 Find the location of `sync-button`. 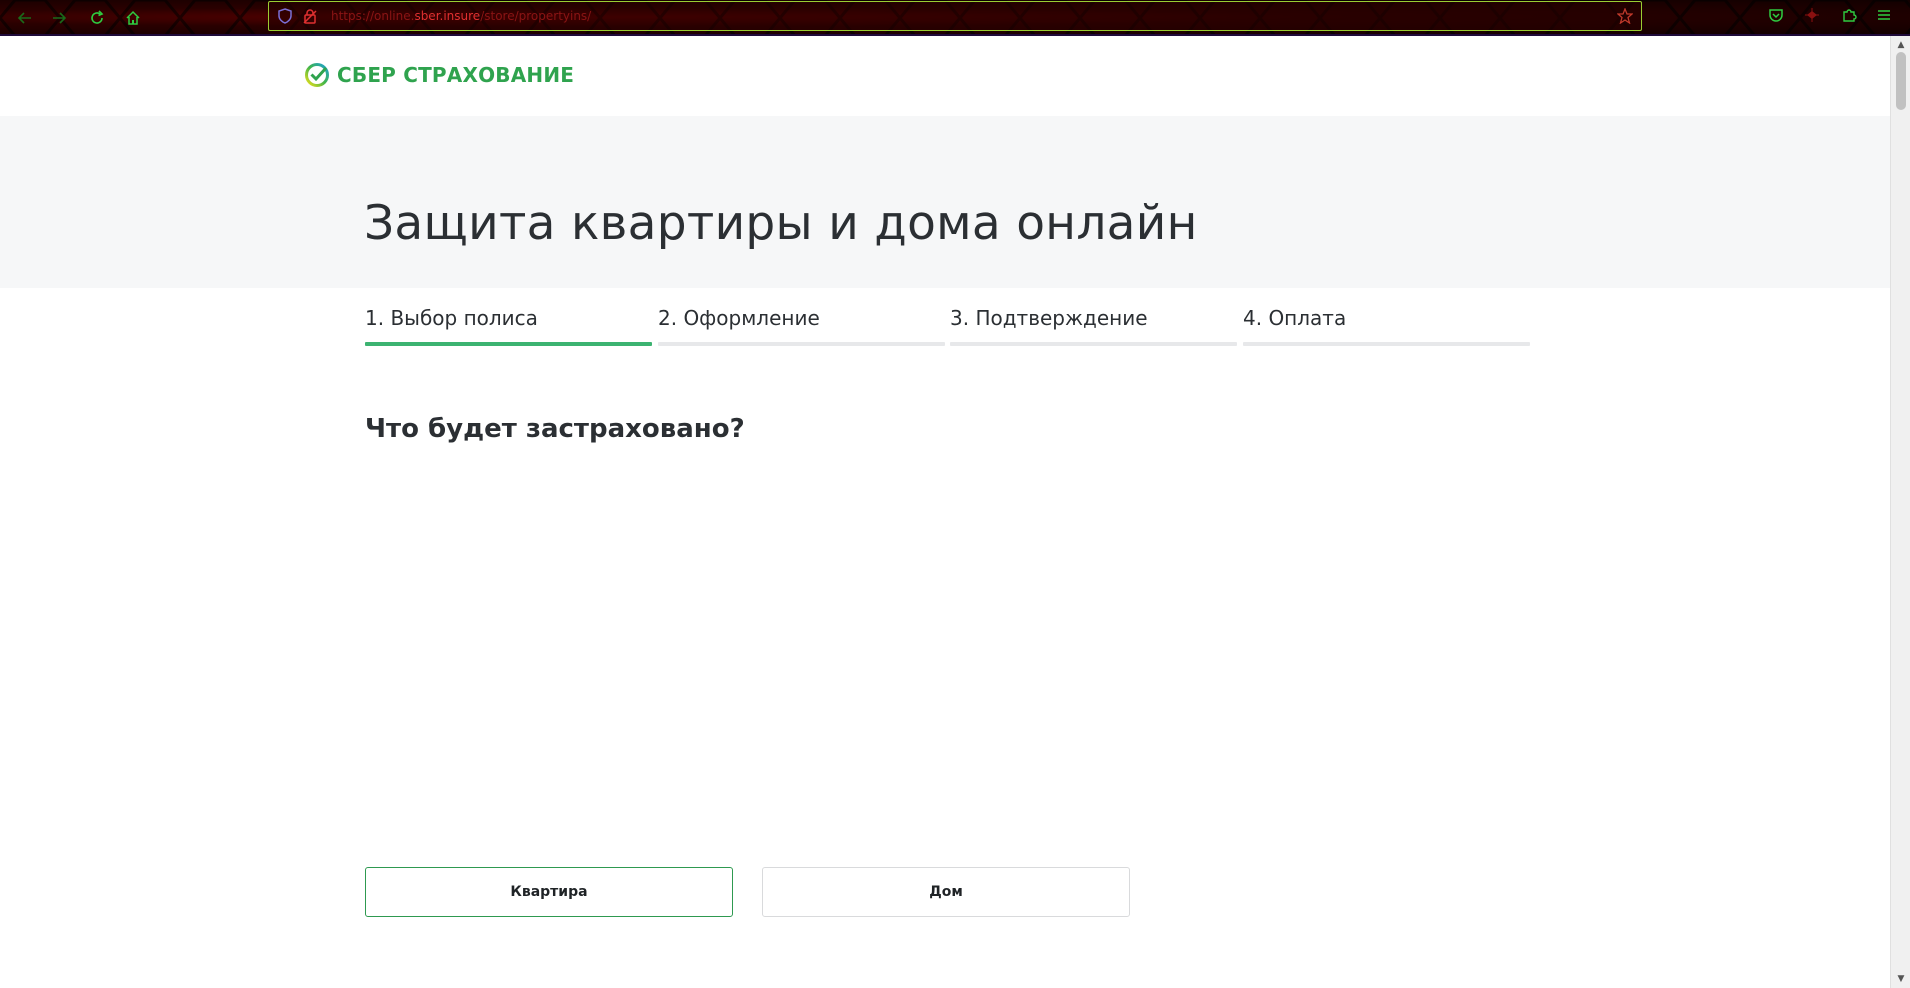

sync-button is located at coordinates (1812, 15).